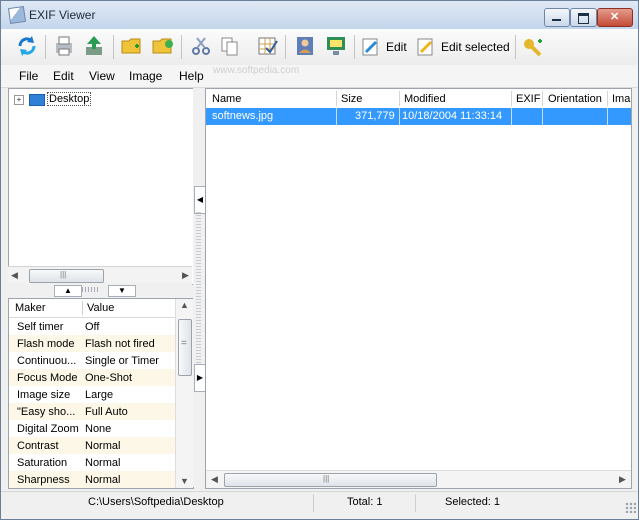  What do you see at coordinates (91, 289) in the screenshot?
I see `splitter-grip` at bounding box center [91, 289].